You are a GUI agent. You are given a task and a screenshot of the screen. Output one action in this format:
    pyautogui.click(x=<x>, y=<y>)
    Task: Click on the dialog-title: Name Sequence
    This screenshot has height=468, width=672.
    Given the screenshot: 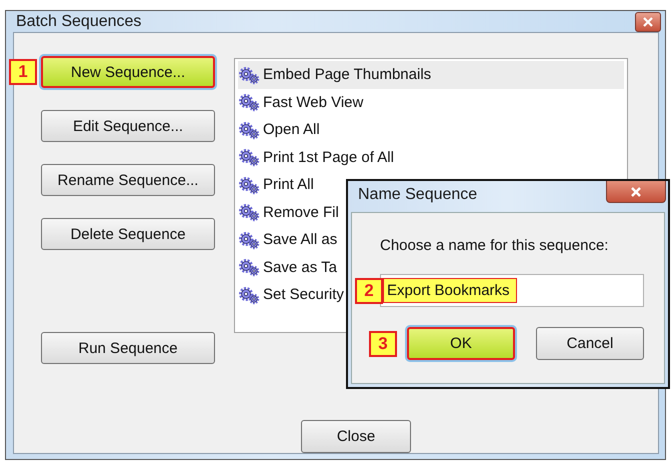 What is the action you would take?
    pyautogui.click(x=418, y=195)
    